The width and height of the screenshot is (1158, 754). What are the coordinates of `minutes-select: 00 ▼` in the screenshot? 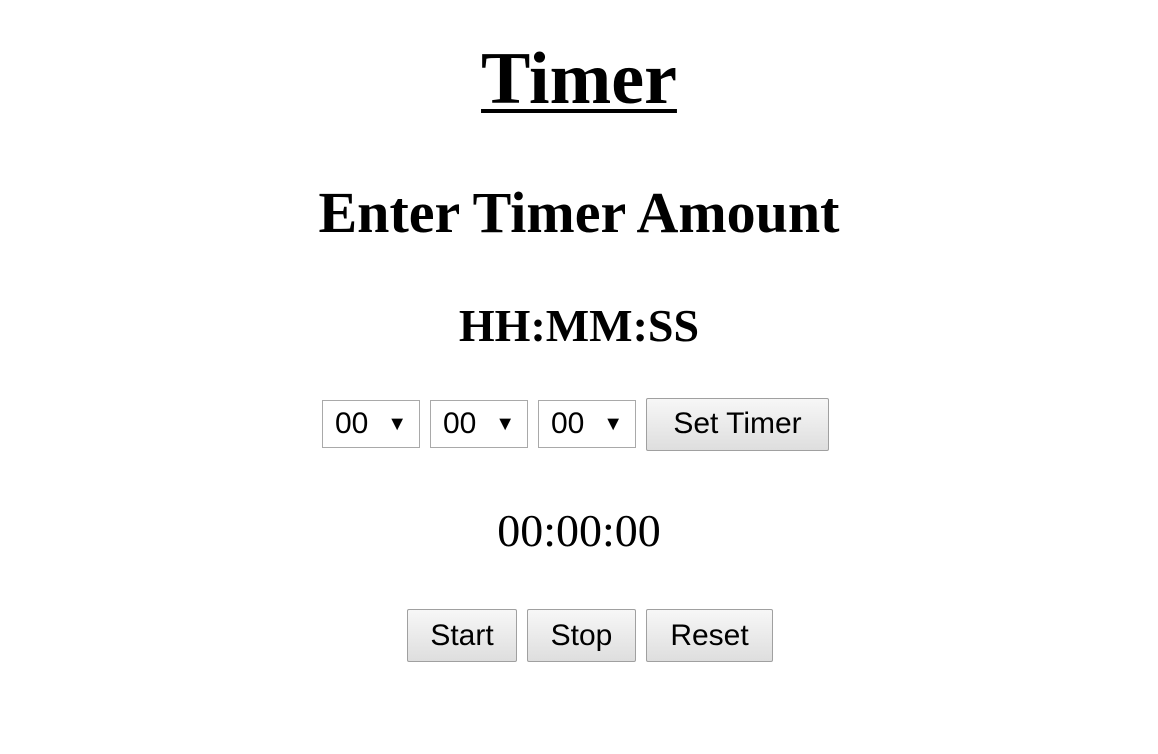 It's located at (479, 424).